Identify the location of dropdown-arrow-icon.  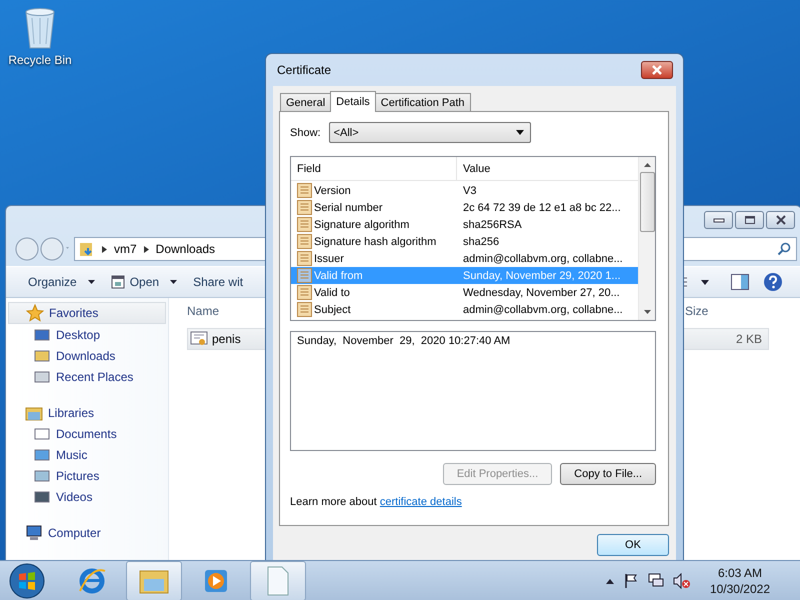
(520, 132).